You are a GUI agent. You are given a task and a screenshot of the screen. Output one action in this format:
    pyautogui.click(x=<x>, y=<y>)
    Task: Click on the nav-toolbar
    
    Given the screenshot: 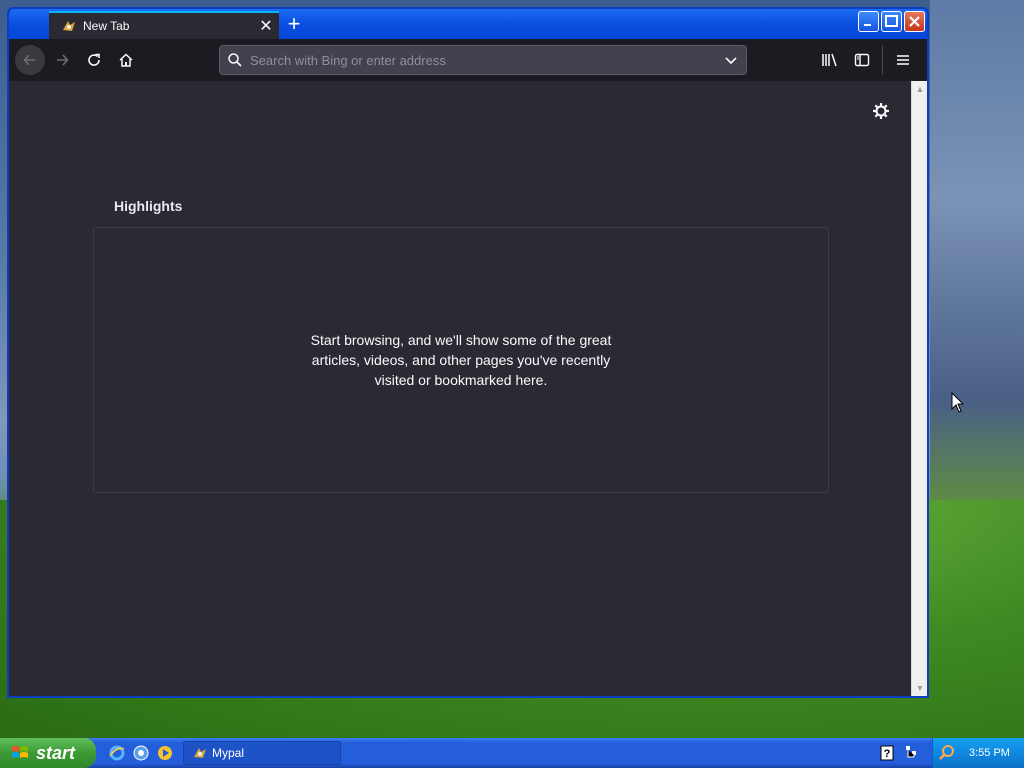 What is the action you would take?
    pyautogui.click(x=468, y=60)
    